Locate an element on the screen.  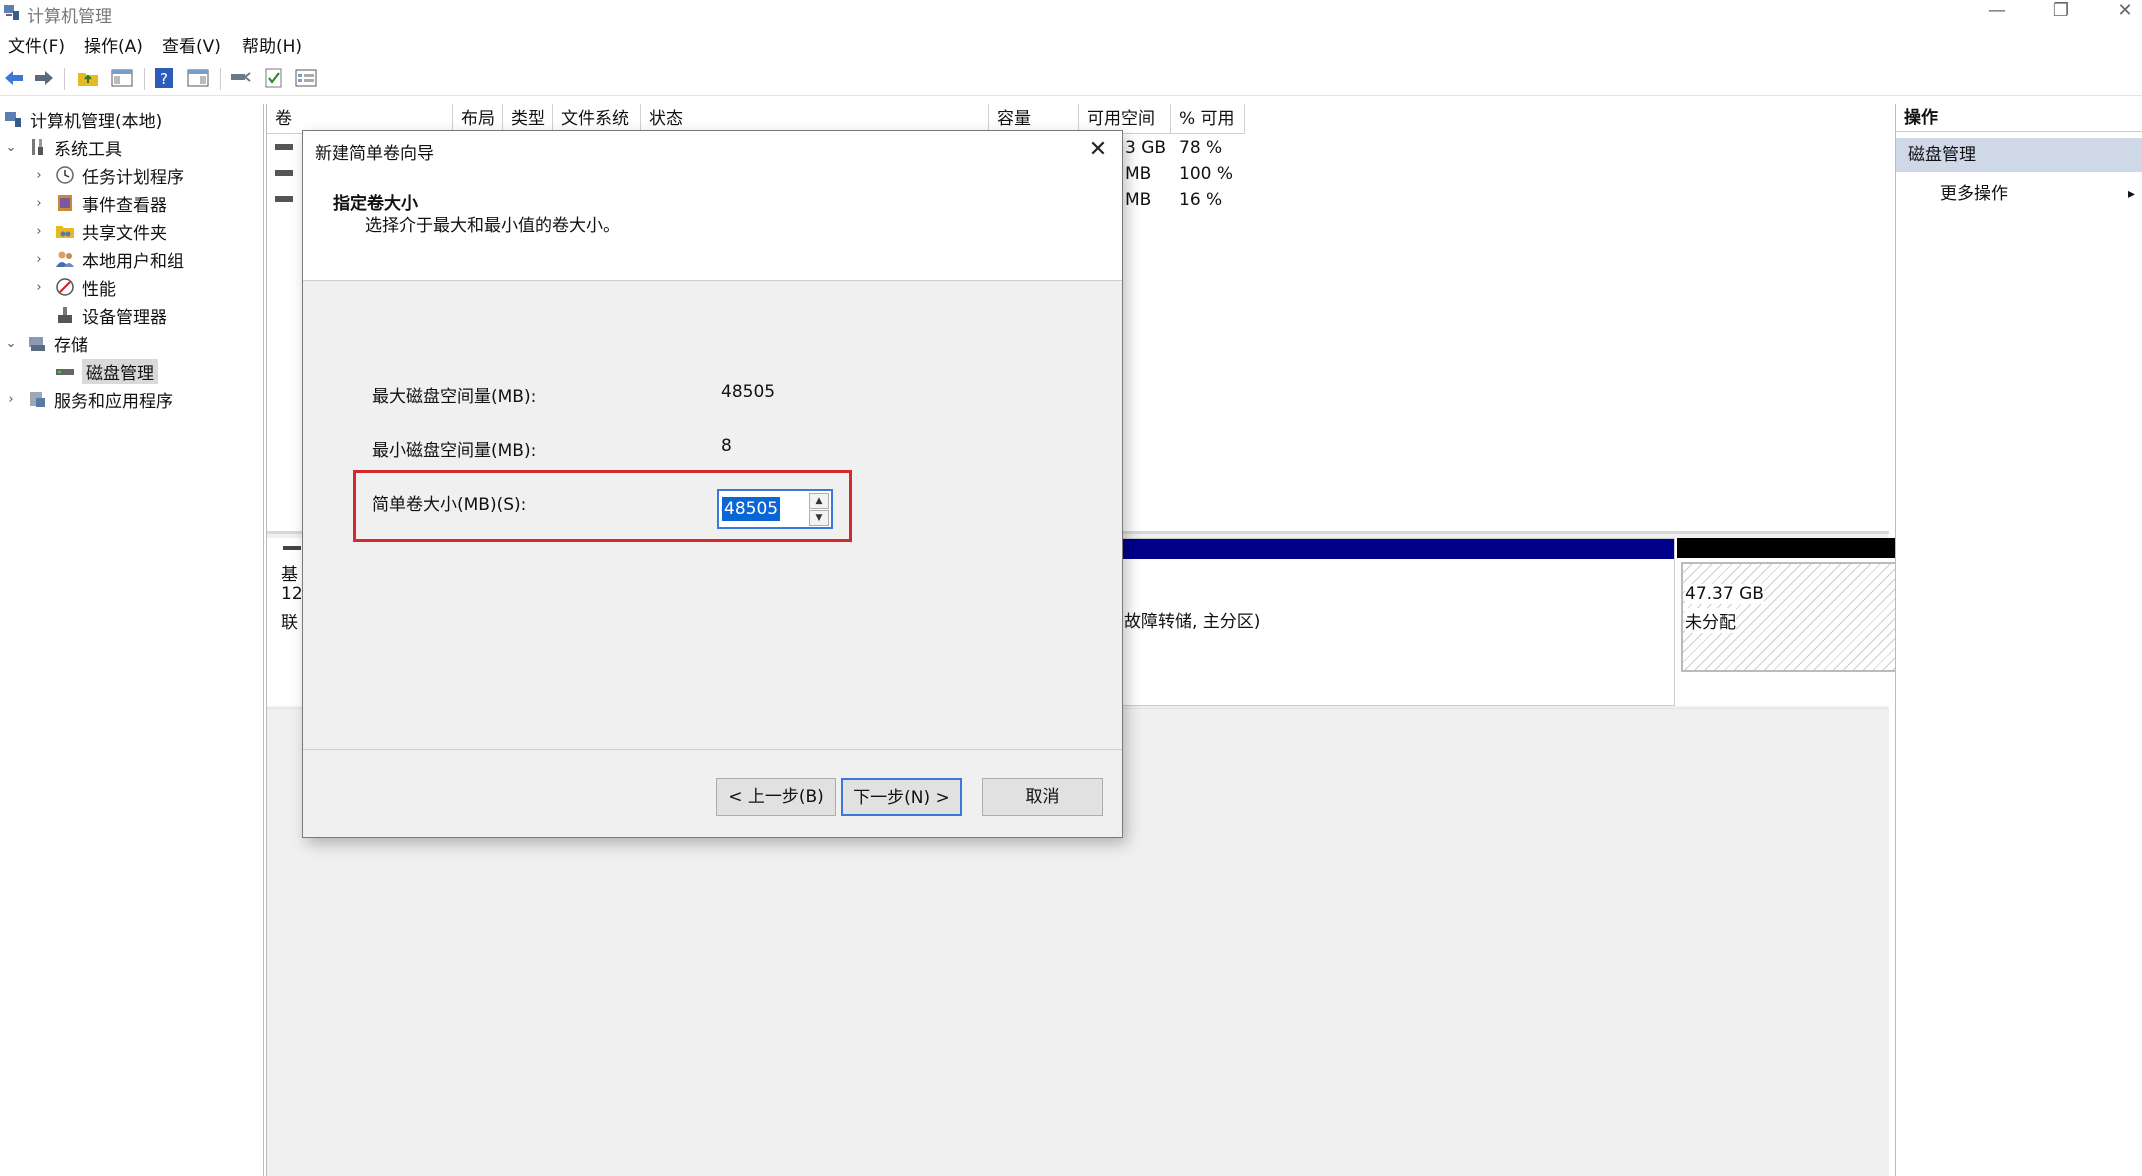
actions-disk-management: 磁盘管理 is located at coordinates (2019, 155).